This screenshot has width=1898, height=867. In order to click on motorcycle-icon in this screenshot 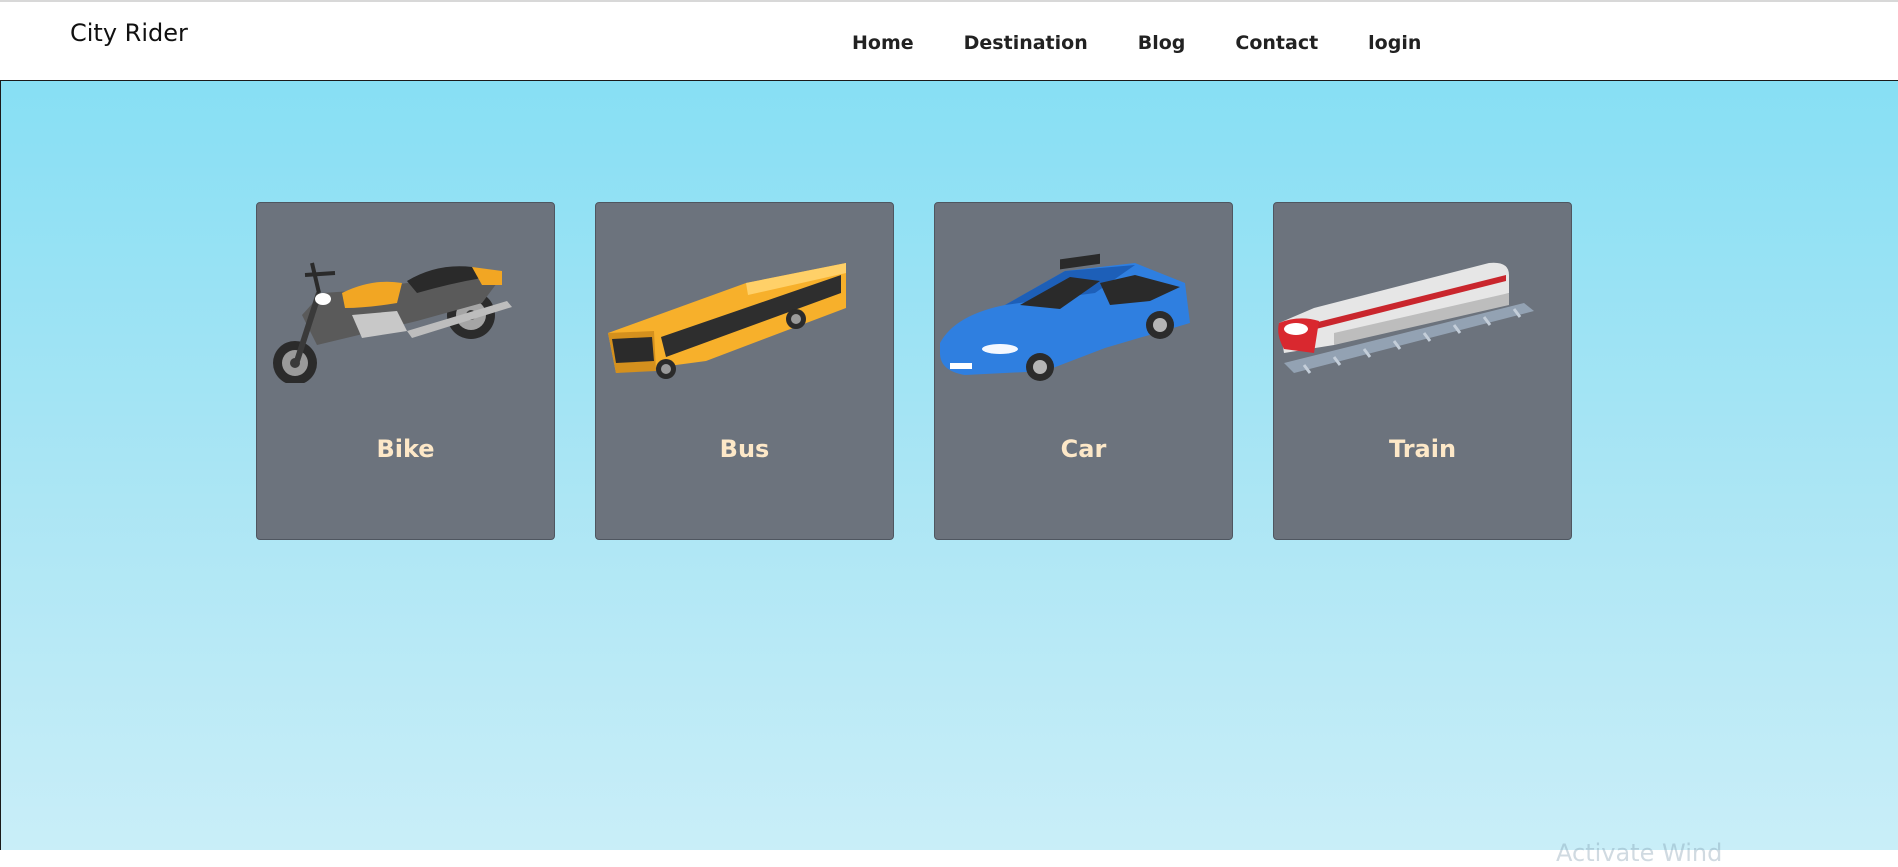, I will do `click(392, 322)`.